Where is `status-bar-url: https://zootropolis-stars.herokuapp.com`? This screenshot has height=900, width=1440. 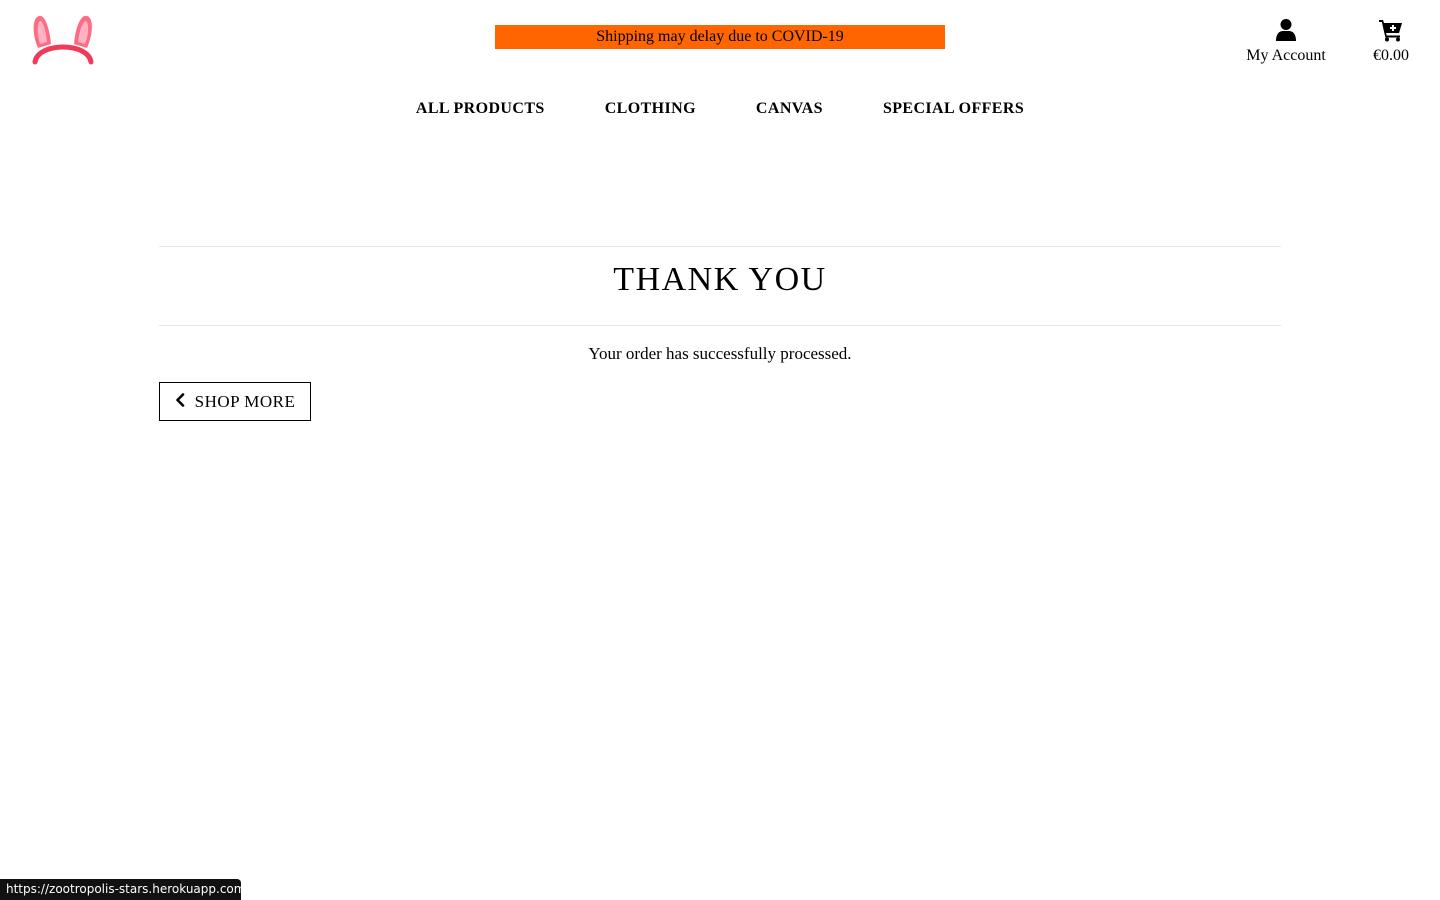
status-bar-url: https://zootropolis-stars.herokuapp.com is located at coordinates (120, 889).